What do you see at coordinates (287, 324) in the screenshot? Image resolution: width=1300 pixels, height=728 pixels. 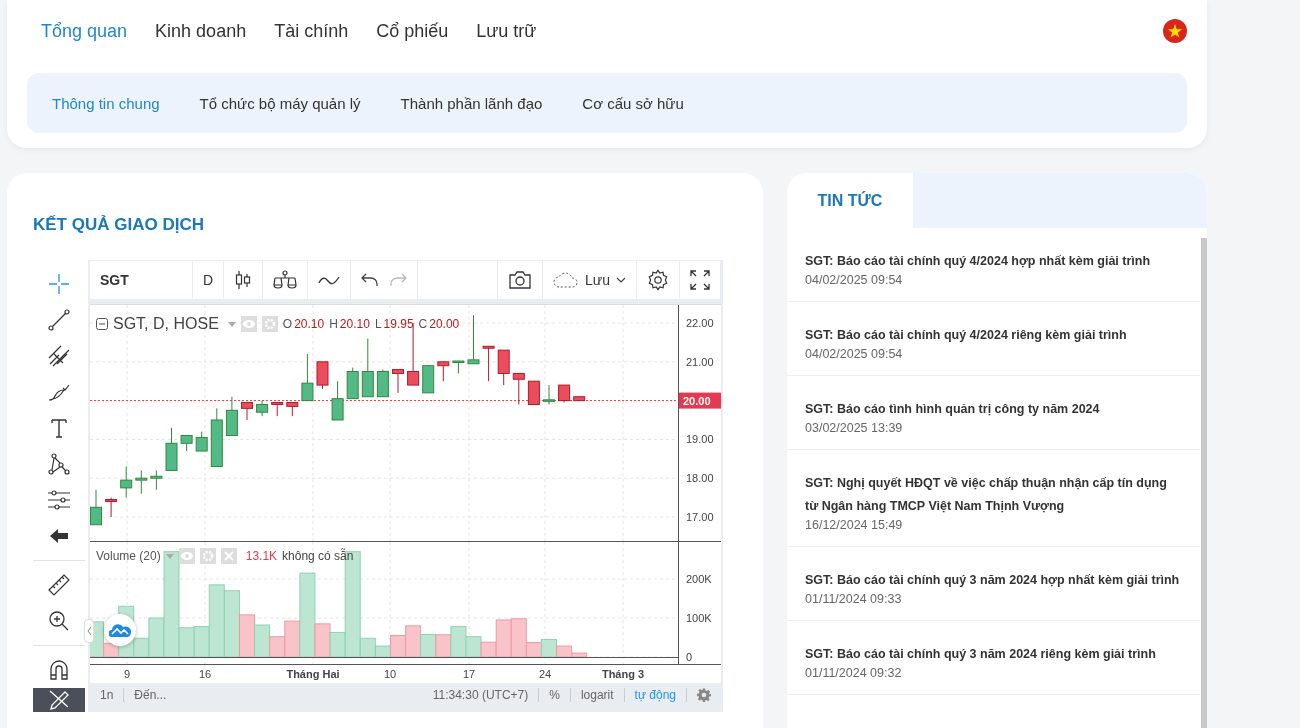 I see `ohlc-label: O` at bounding box center [287, 324].